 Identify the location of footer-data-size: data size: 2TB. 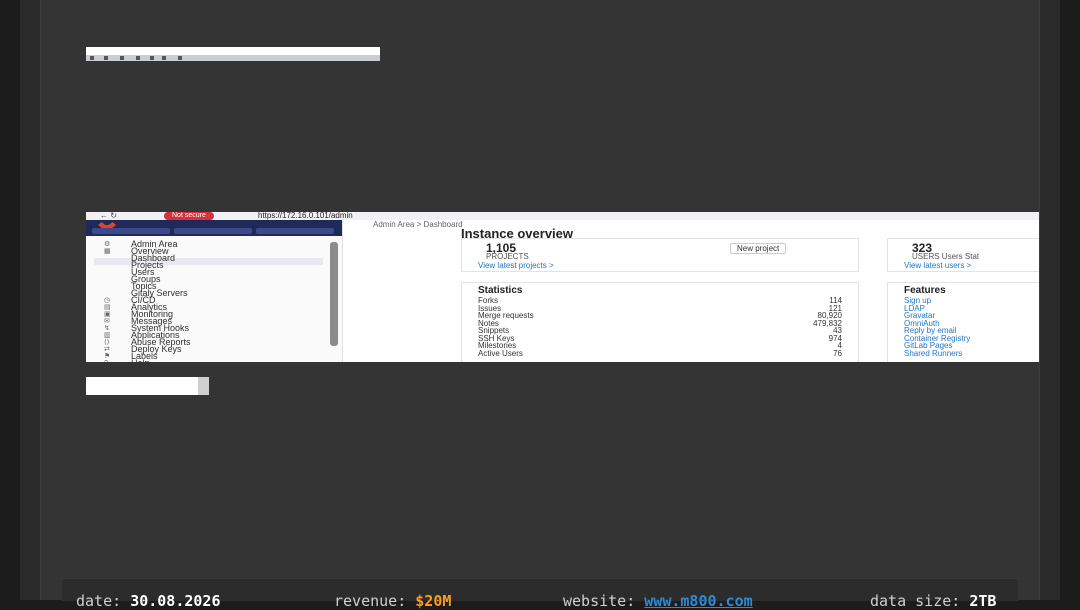
(933, 601).